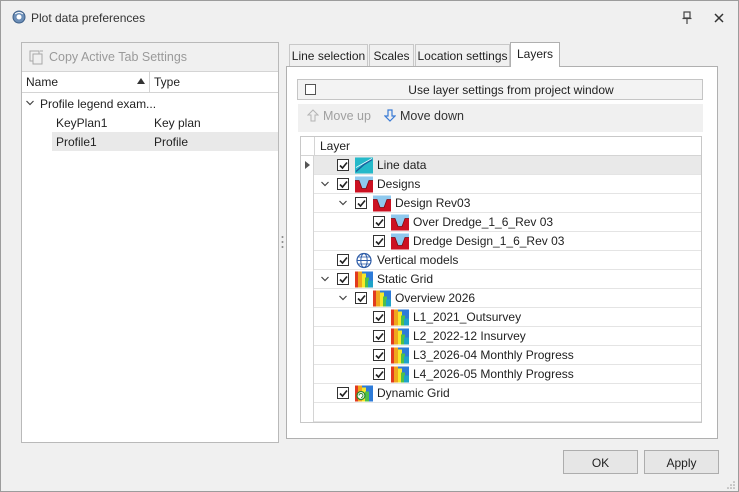  I want to click on move-up-button: Move up, so click(338, 116).